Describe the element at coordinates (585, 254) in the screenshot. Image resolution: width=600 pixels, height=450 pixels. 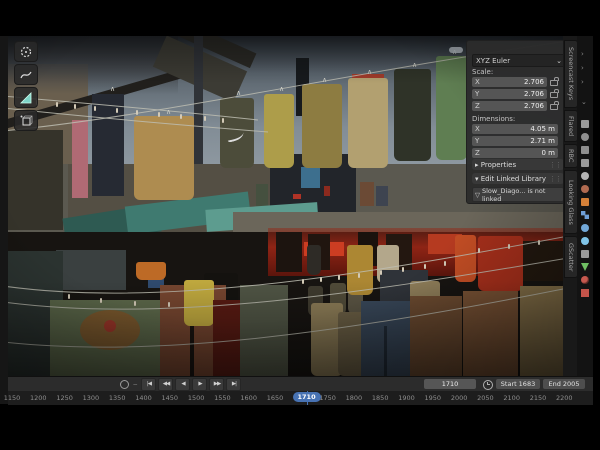
I see `constraints-icon` at that location.